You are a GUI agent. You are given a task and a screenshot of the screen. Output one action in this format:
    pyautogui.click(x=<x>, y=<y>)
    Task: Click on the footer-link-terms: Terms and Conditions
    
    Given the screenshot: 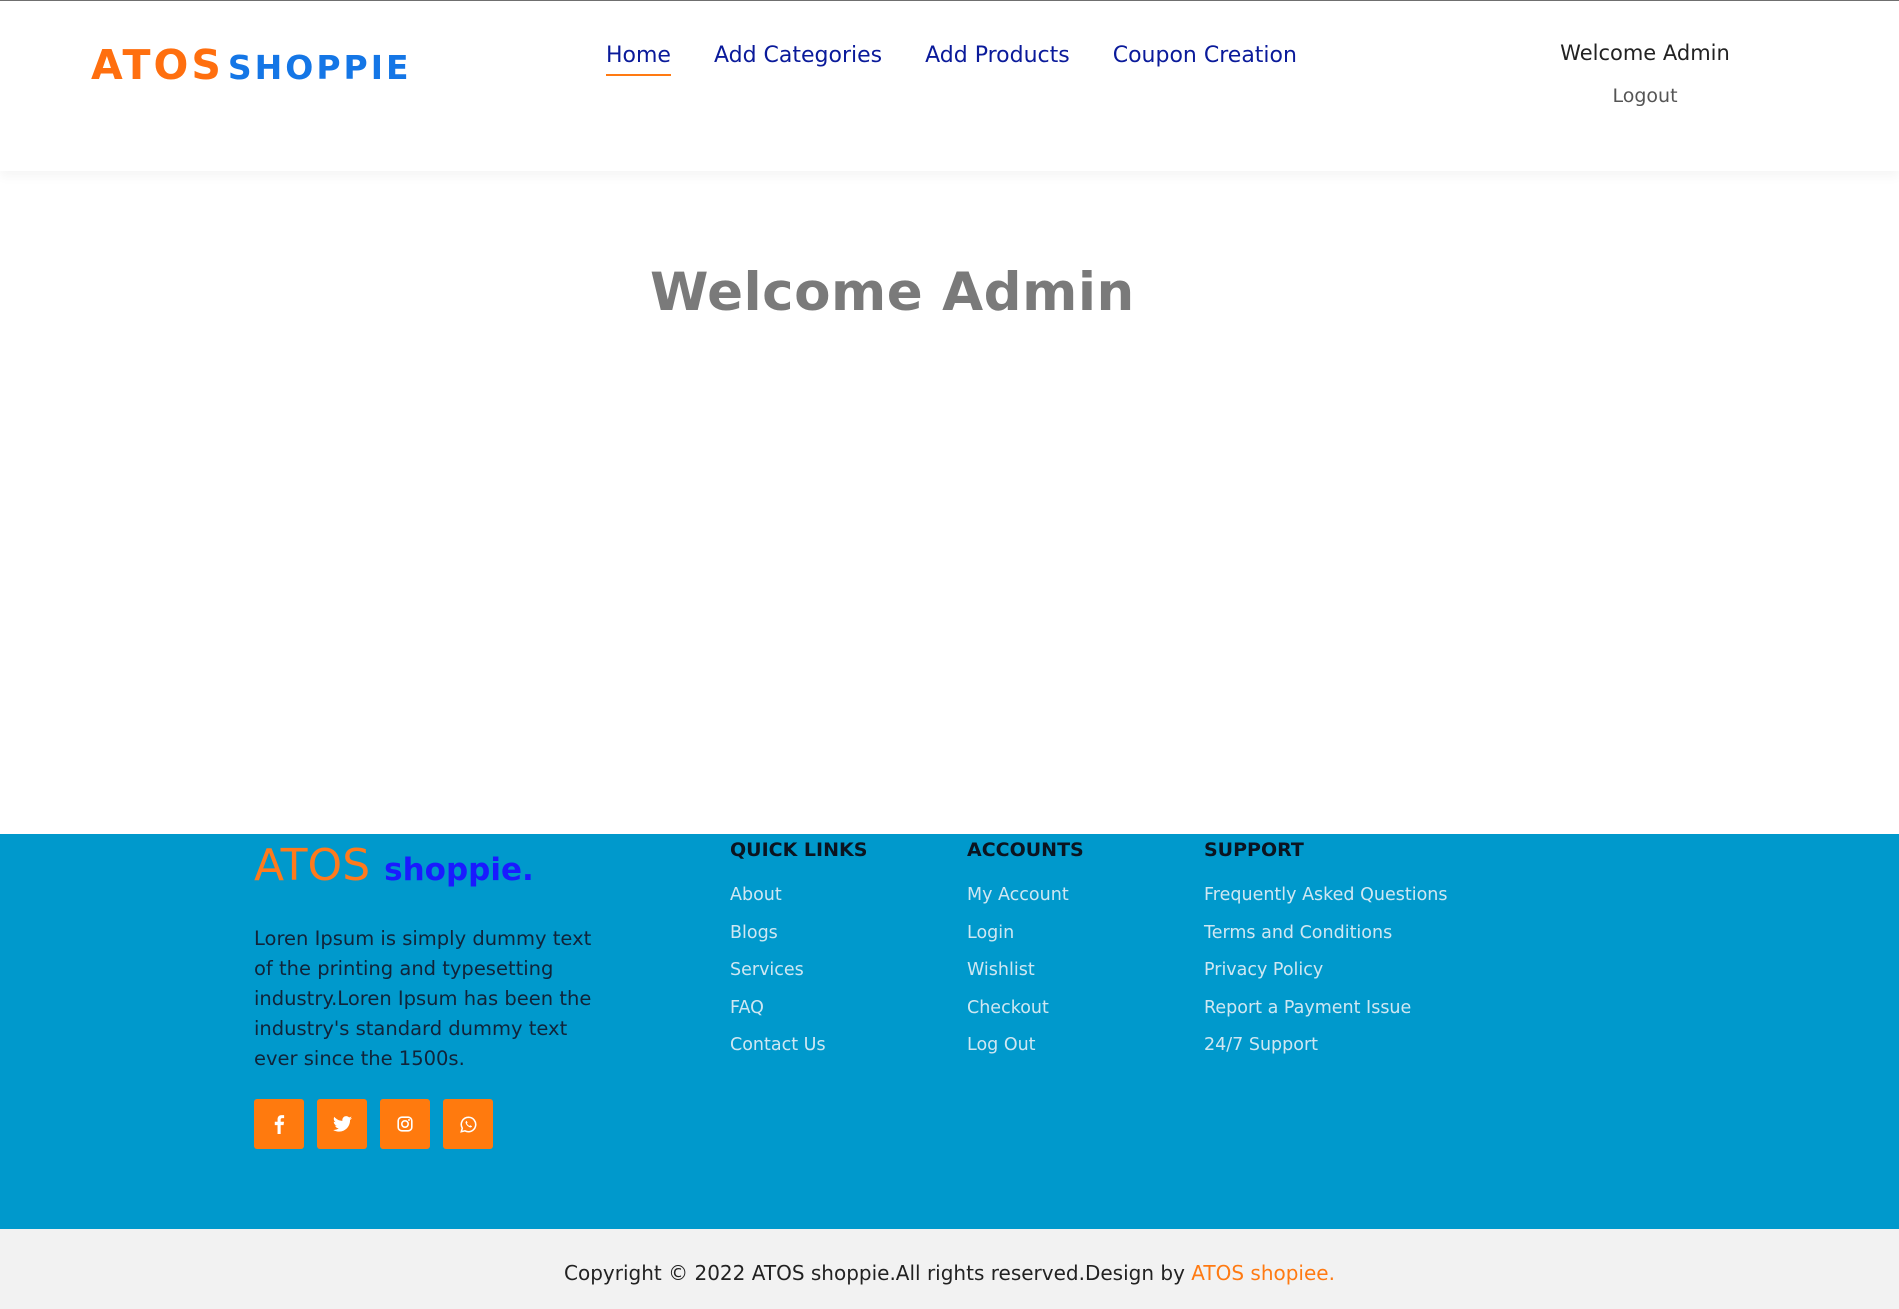 What is the action you would take?
    pyautogui.click(x=1326, y=933)
    